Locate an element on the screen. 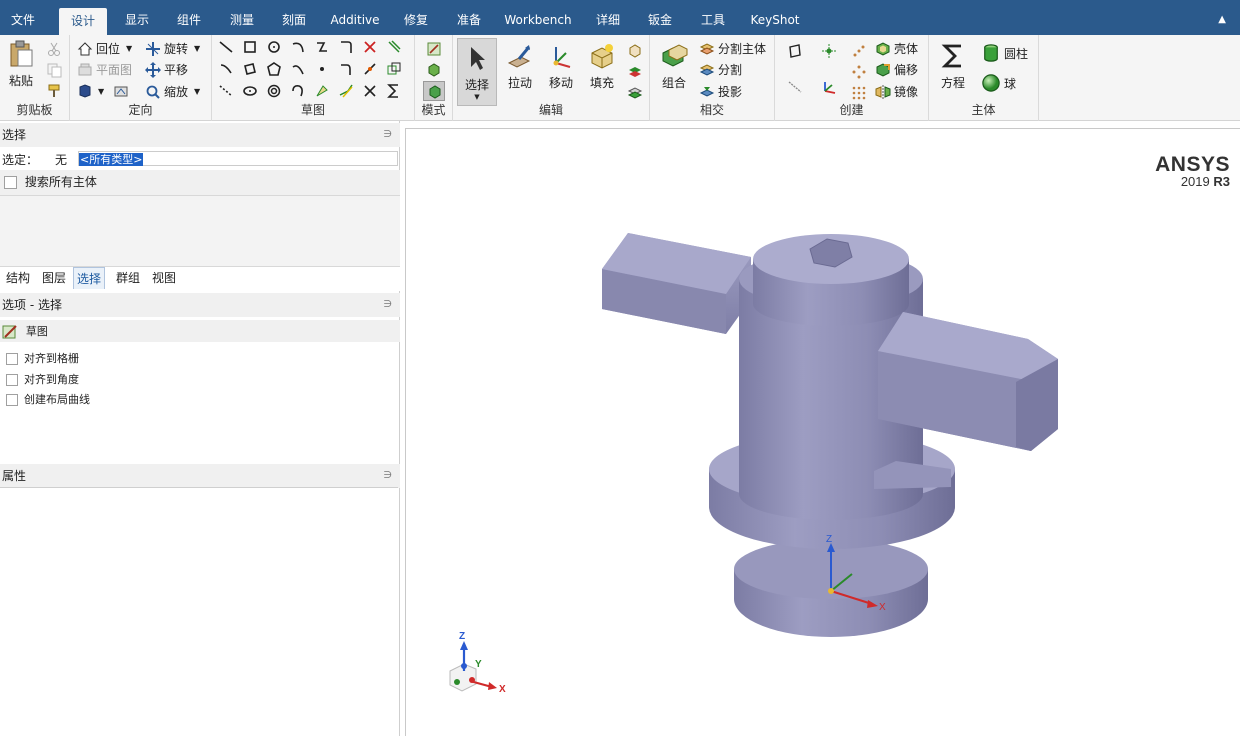 This screenshot has width=1240, height=736. select-button: 选择 ▼ is located at coordinates (477, 72).